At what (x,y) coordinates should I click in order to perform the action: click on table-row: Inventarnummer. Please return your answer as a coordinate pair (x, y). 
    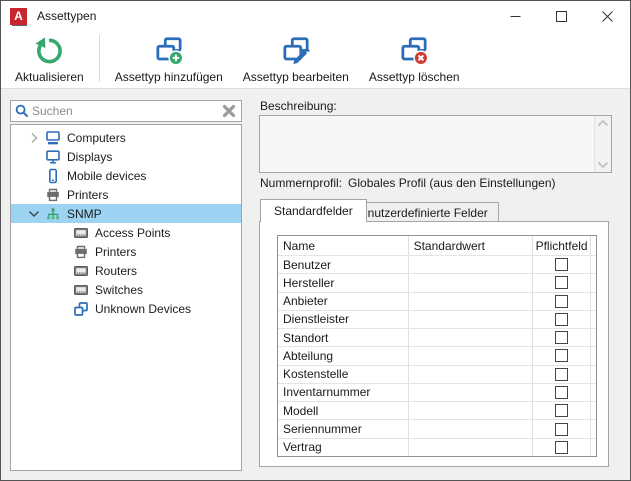
    Looking at the image, I should click on (437, 392).